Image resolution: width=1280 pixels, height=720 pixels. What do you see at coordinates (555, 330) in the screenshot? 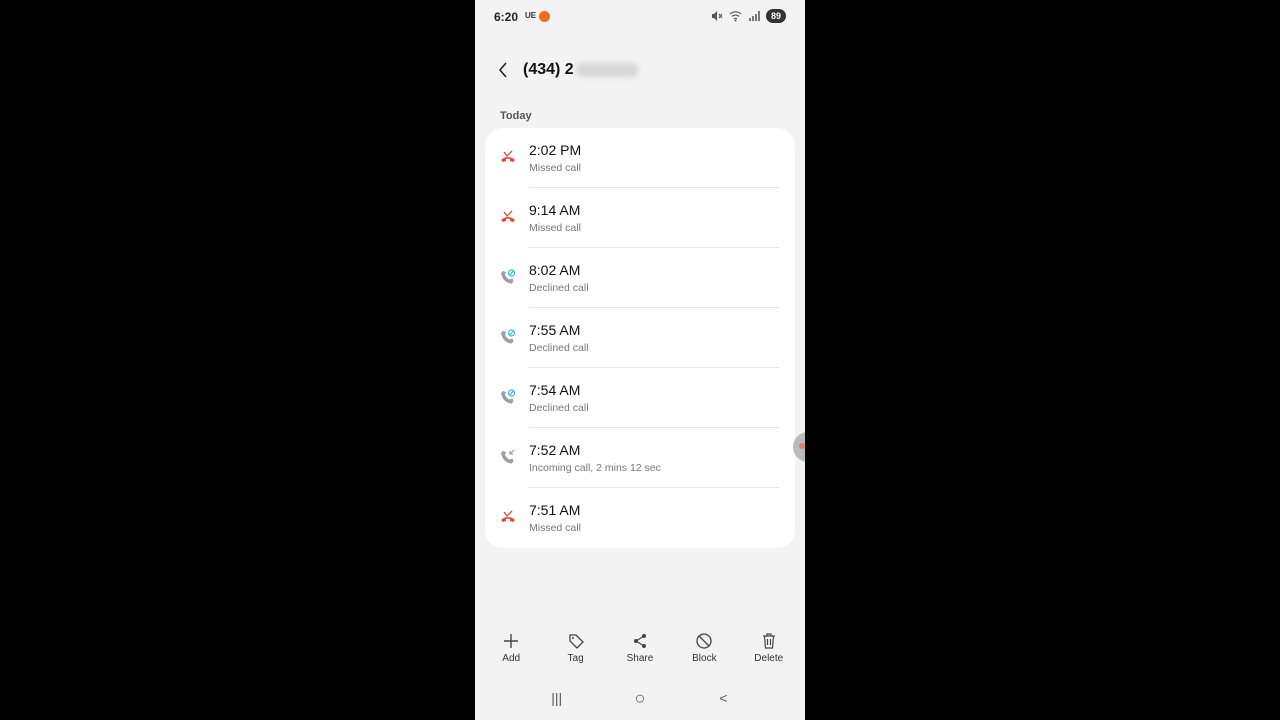
I see `call-time: 7:55 AM` at bounding box center [555, 330].